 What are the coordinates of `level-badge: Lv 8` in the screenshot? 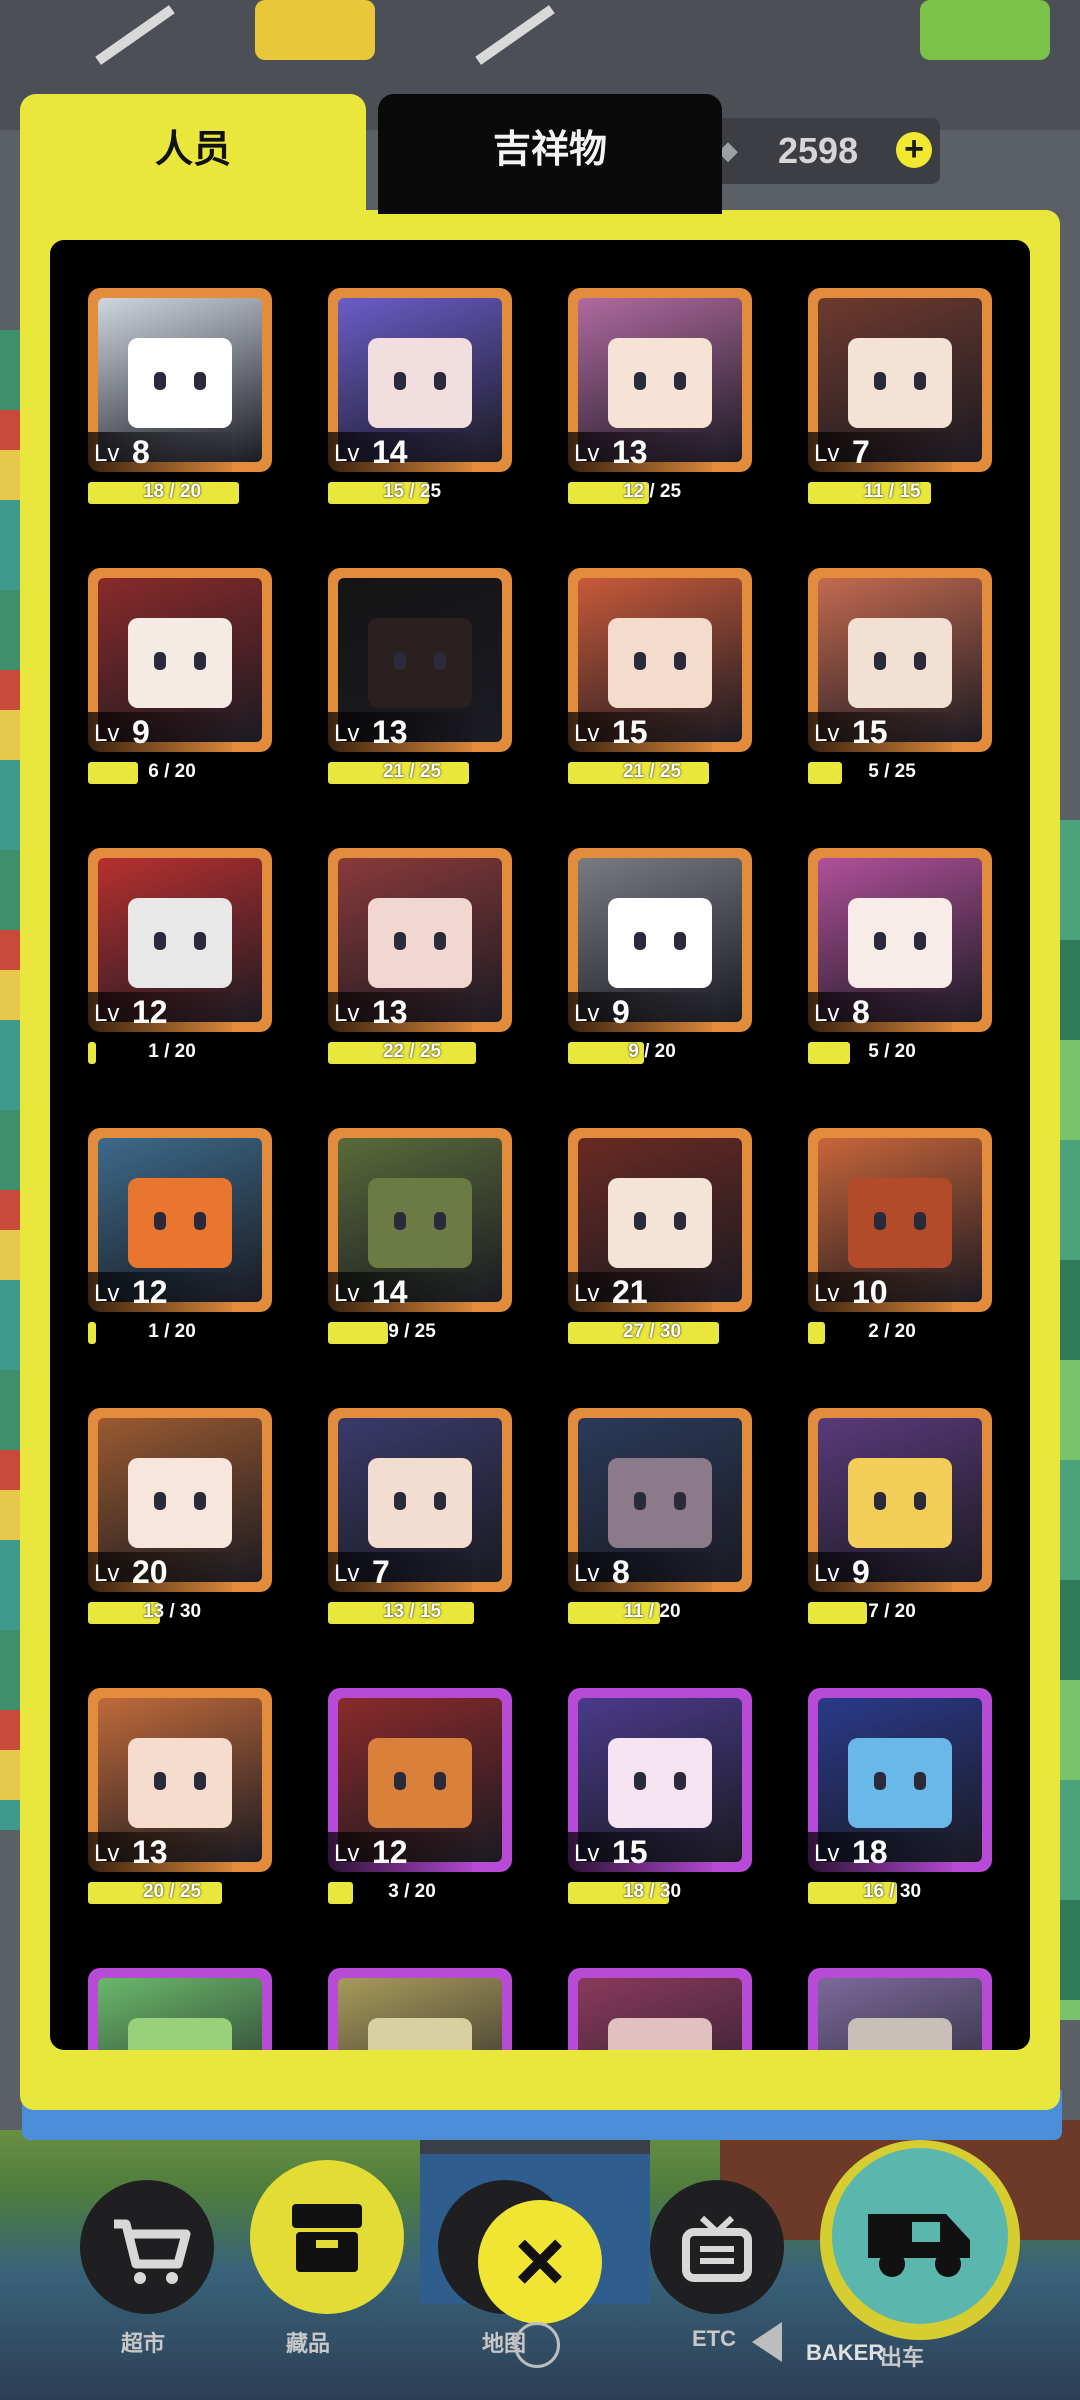 It's located at (880, 1012).